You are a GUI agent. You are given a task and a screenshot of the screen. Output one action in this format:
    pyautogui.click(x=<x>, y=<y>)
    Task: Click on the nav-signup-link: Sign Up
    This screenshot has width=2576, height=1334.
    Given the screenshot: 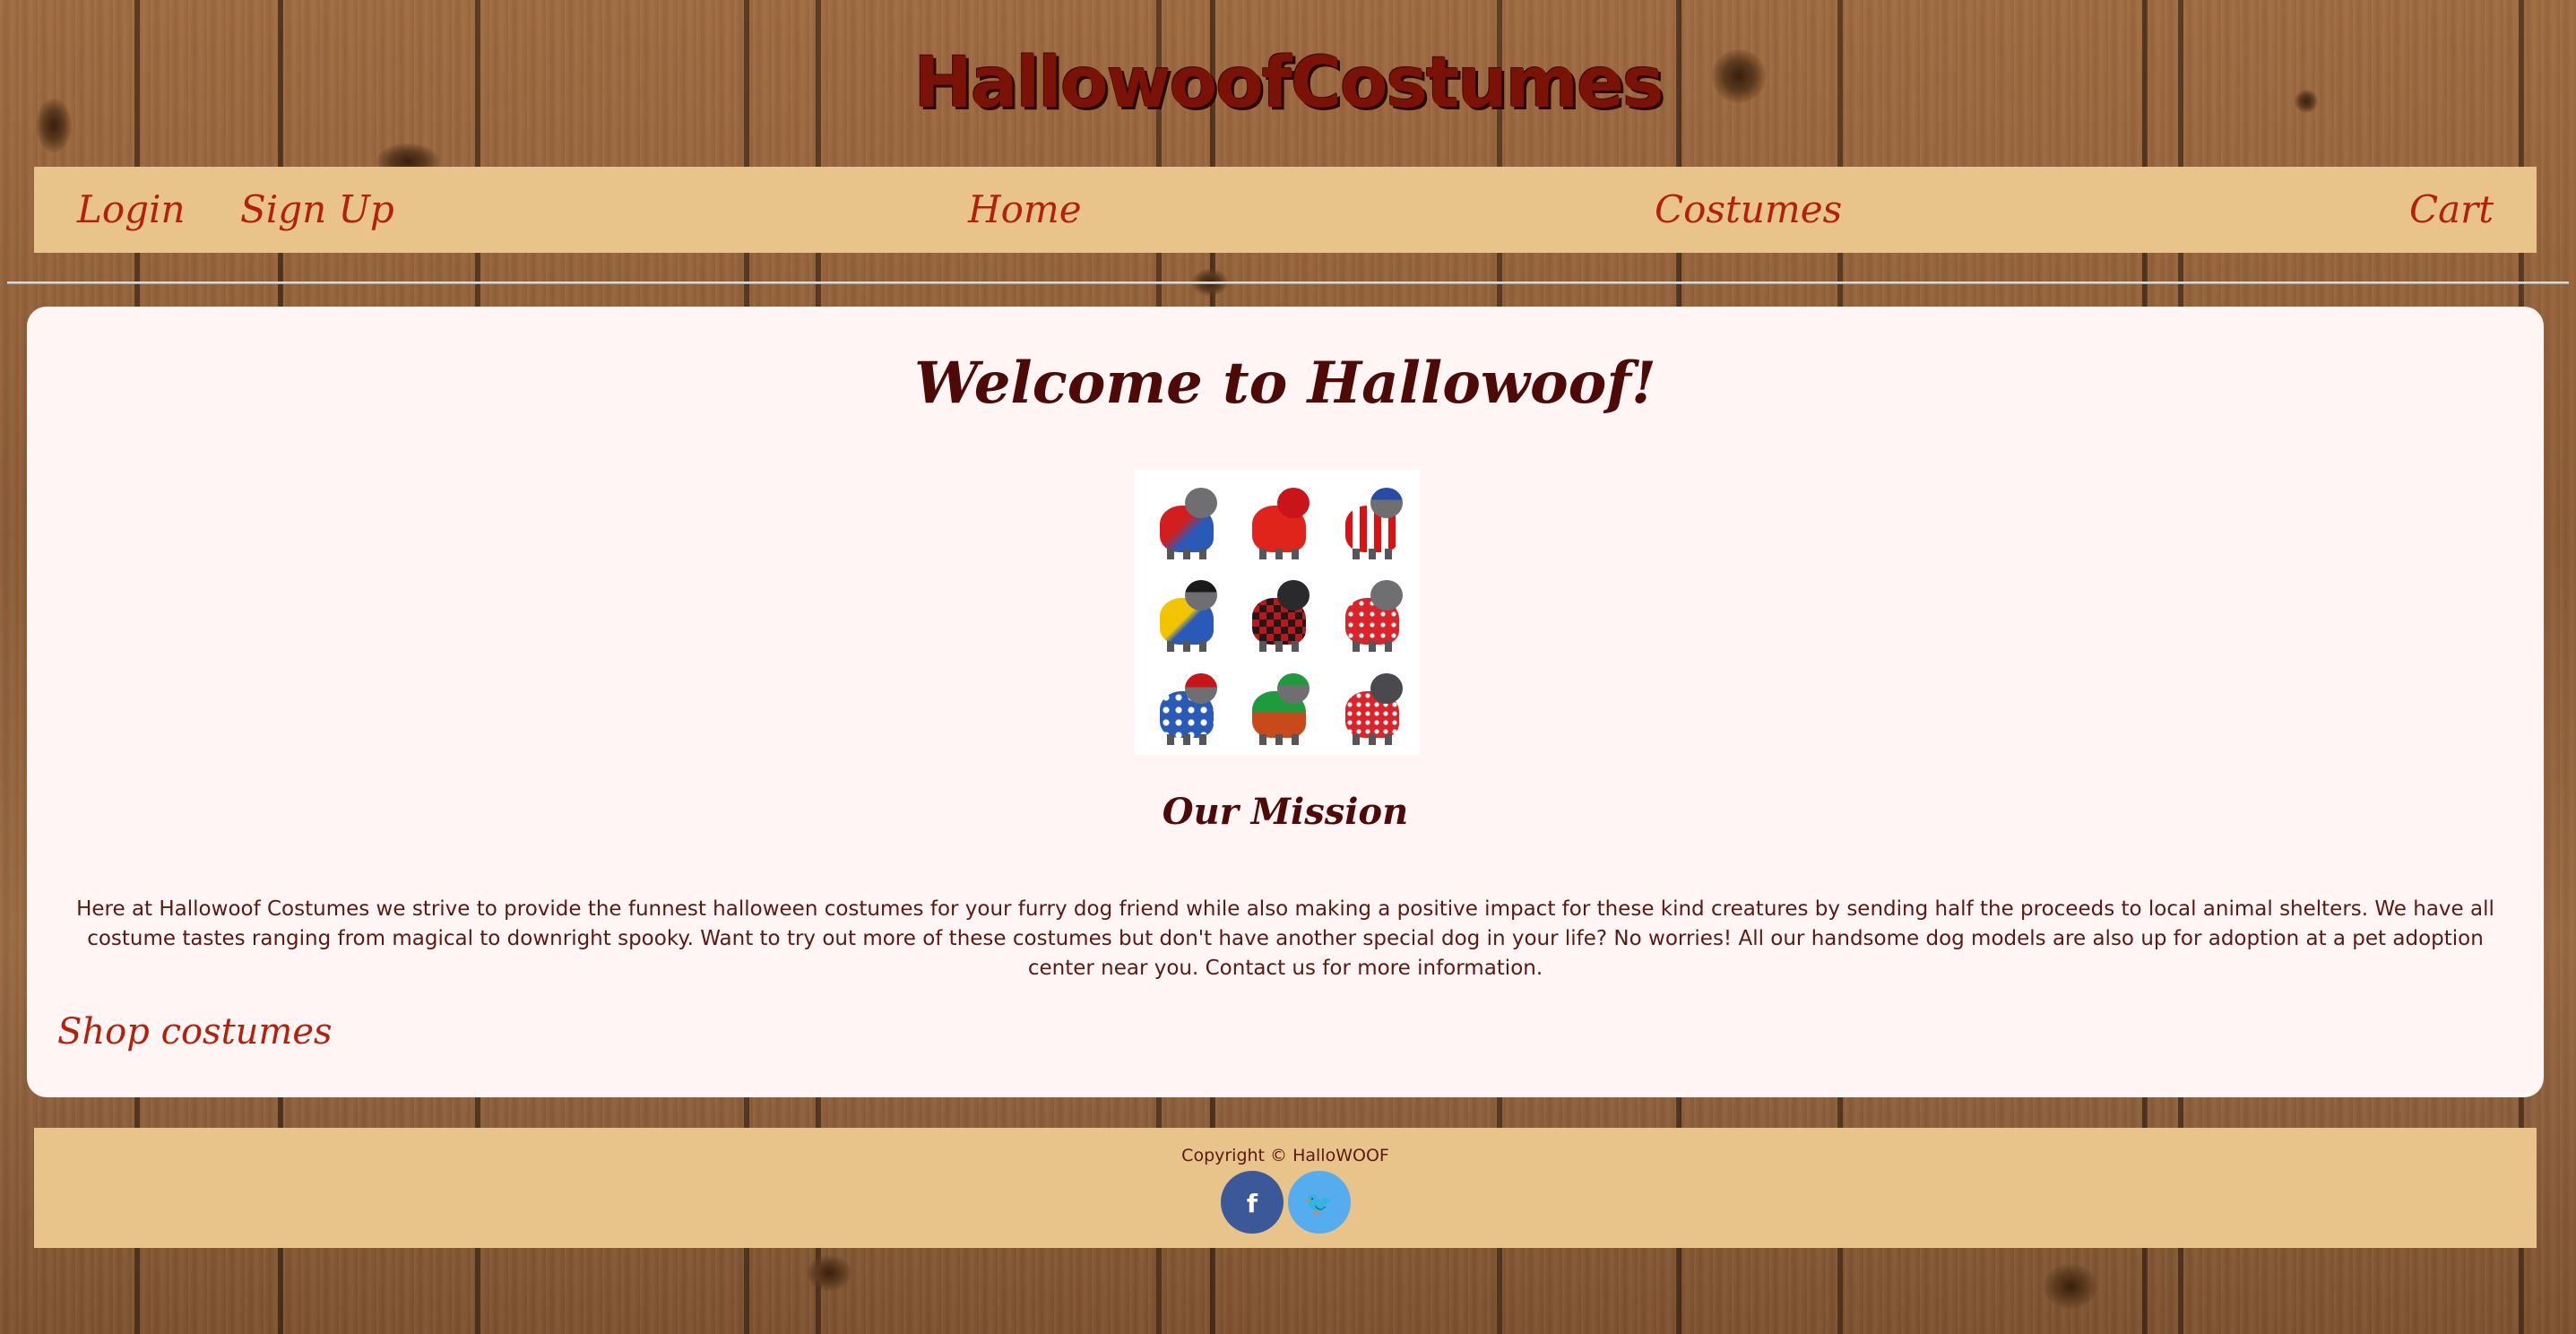 What is the action you would take?
    pyautogui.click(x=317, y=210)
    